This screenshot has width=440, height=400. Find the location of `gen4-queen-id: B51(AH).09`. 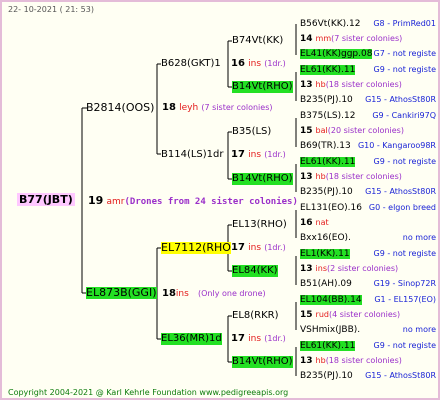

gen4-queen-id: B51(AH).09 is located at coordinates (326, 284).